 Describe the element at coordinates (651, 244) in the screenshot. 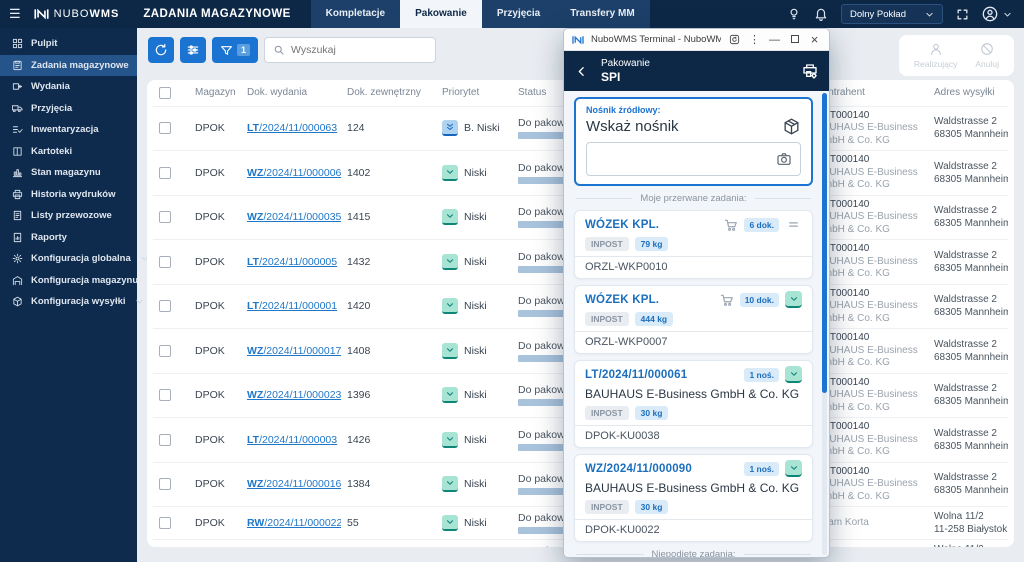

I see `weight-badge: 79 kg` at that location.